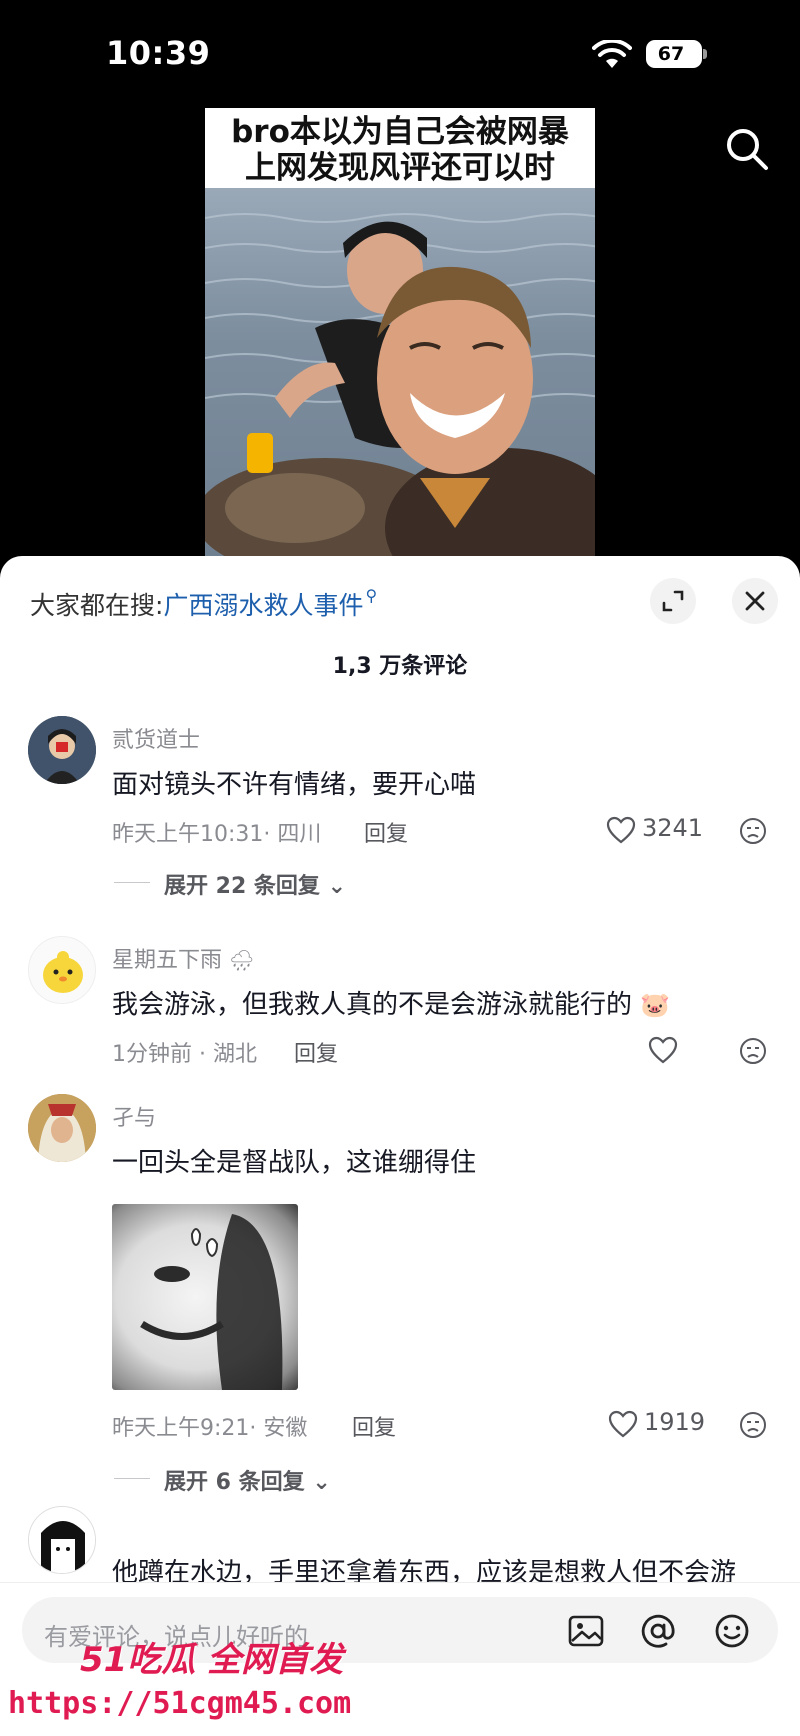 This screenshot has height=1736, width=800. Describe the element at coordinates (612, 54) in the screenshot. I see `wifi-icon` at that location.